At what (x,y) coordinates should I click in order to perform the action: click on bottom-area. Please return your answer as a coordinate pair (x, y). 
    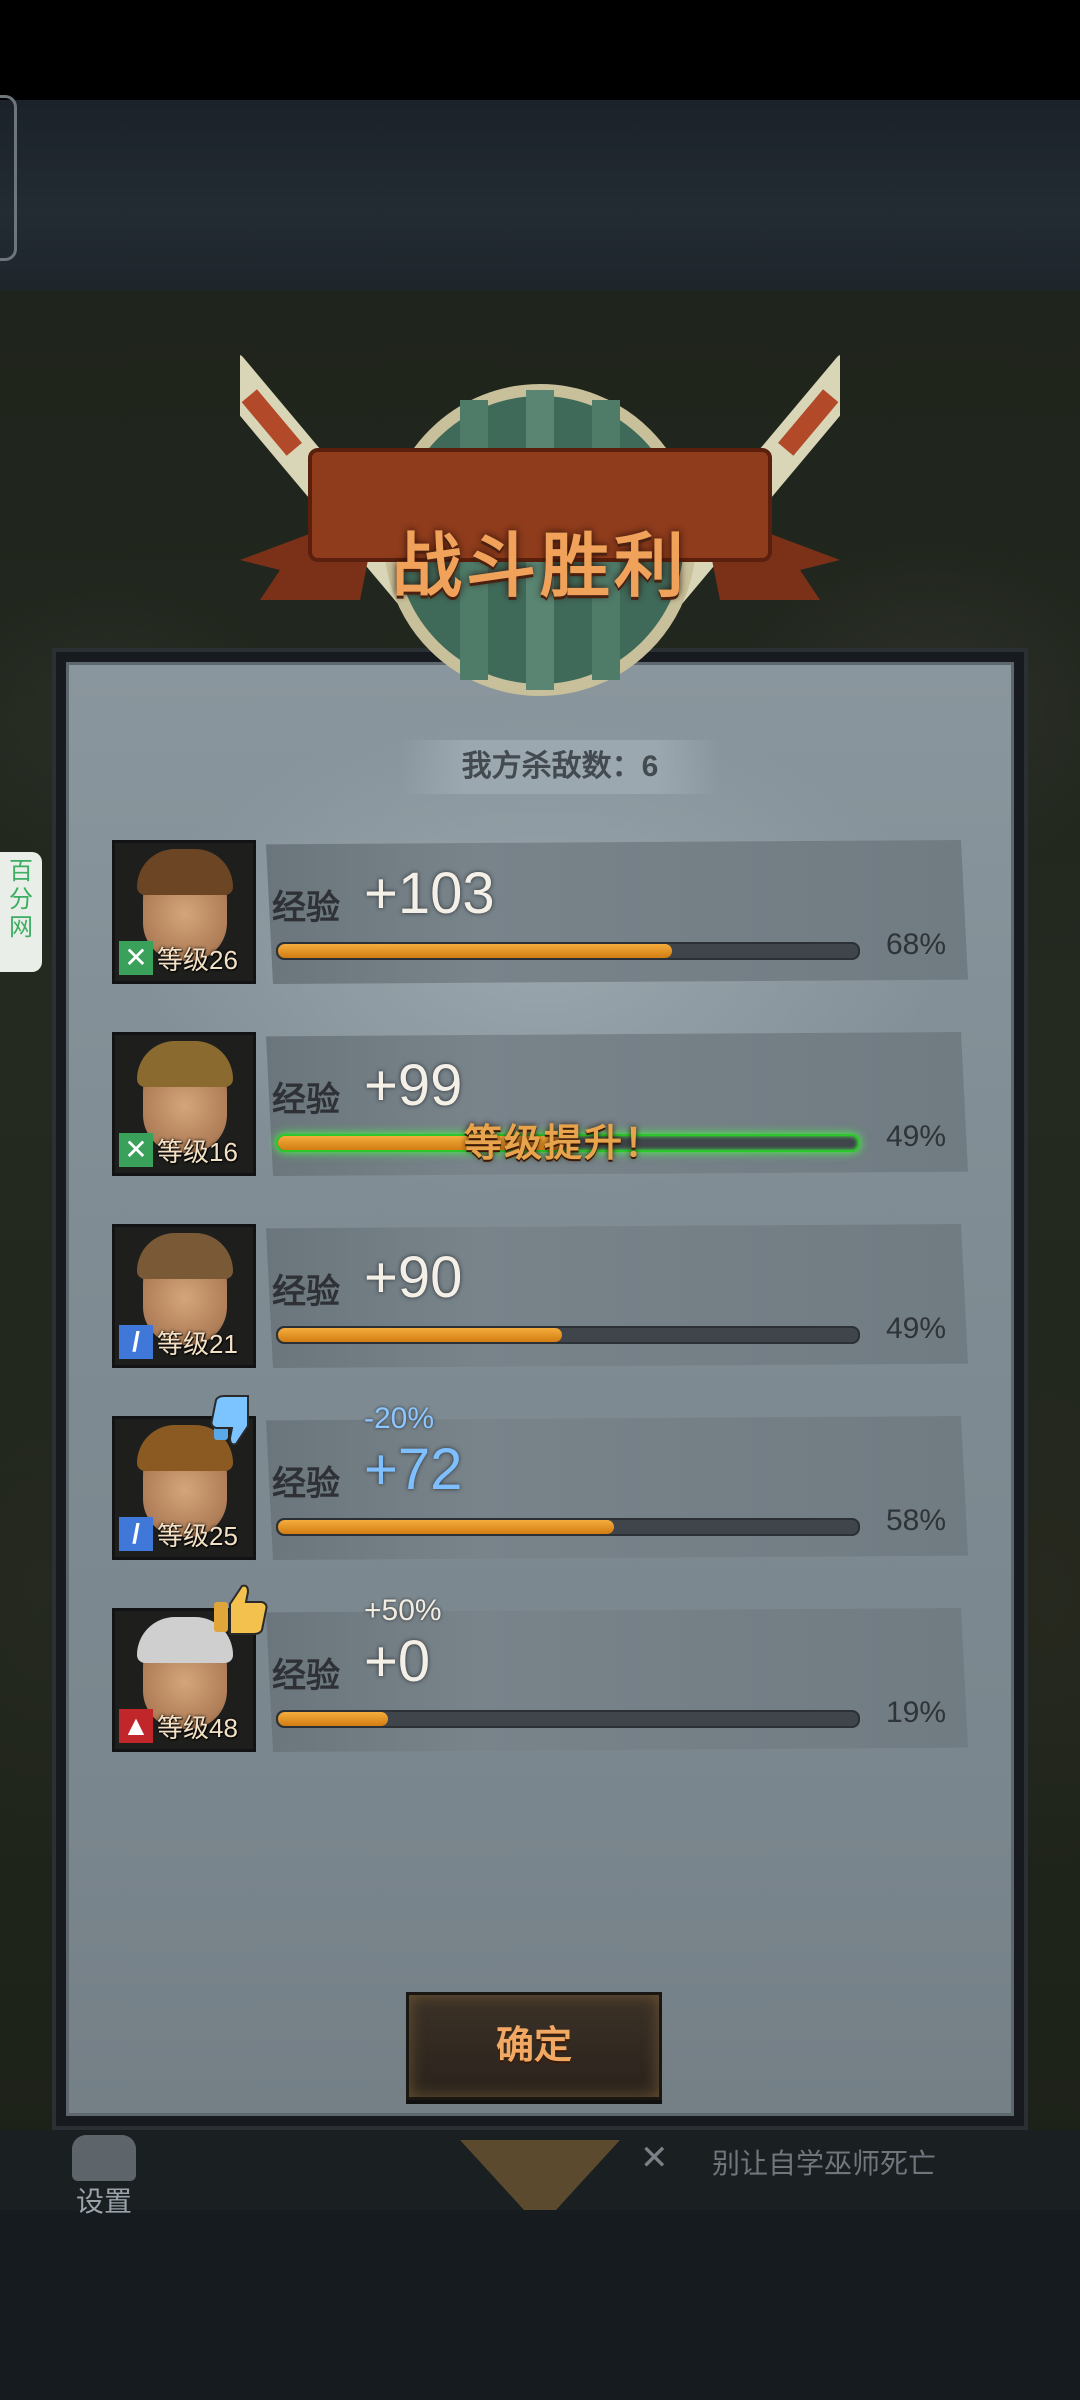
    Looking at the image, I should click on (540, 2305).